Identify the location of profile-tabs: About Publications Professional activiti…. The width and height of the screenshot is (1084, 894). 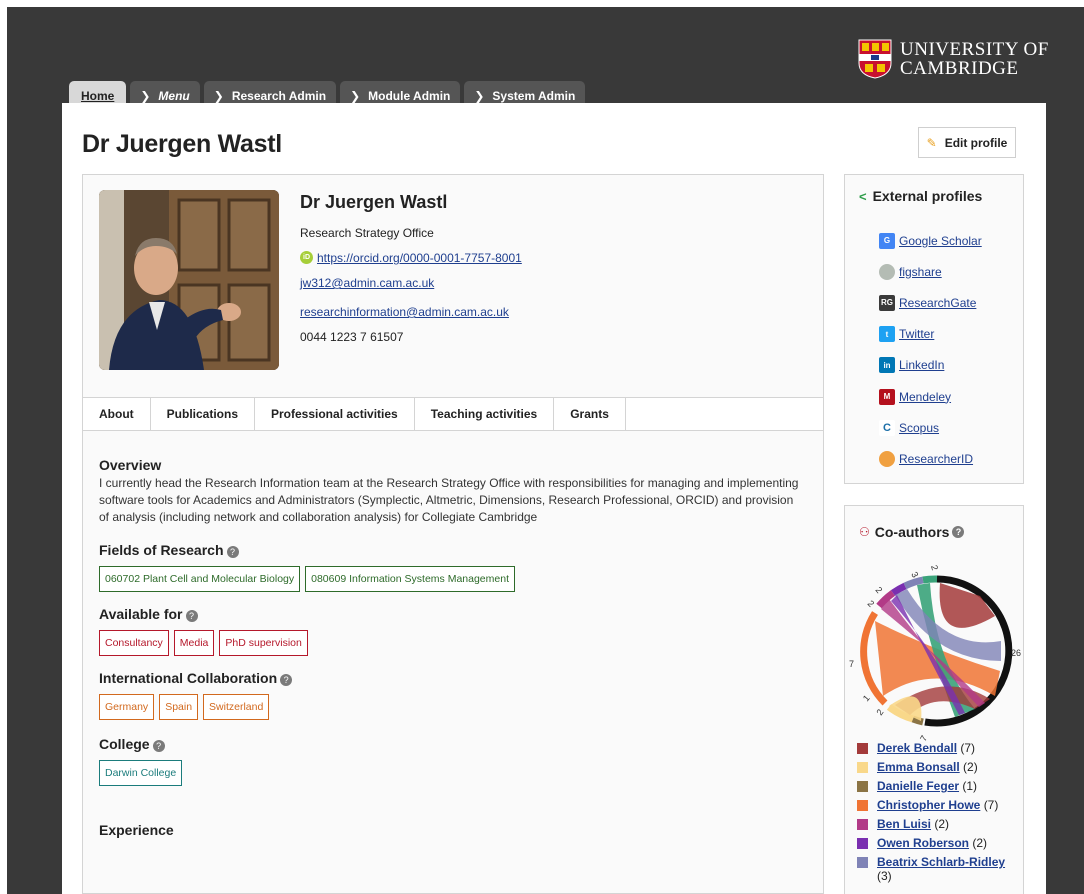
(453, 414).